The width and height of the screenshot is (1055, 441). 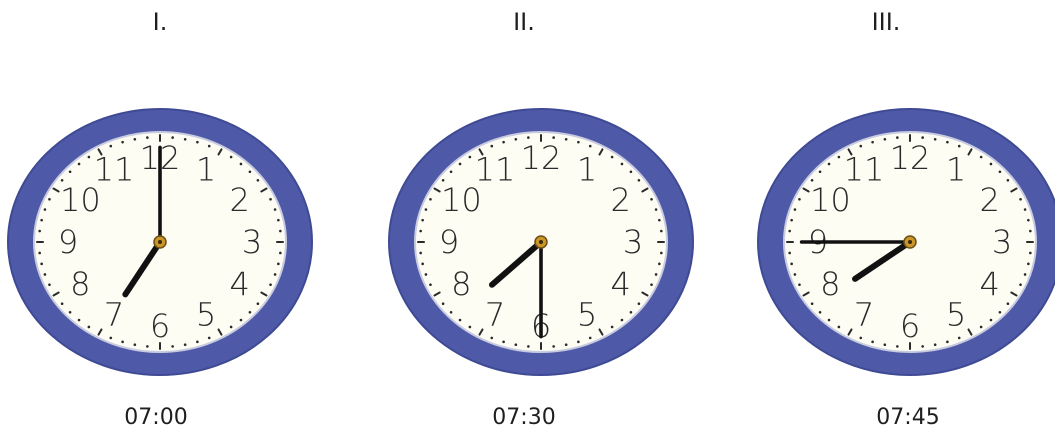 I want to click on center-pin, so click(x=541, y=242).